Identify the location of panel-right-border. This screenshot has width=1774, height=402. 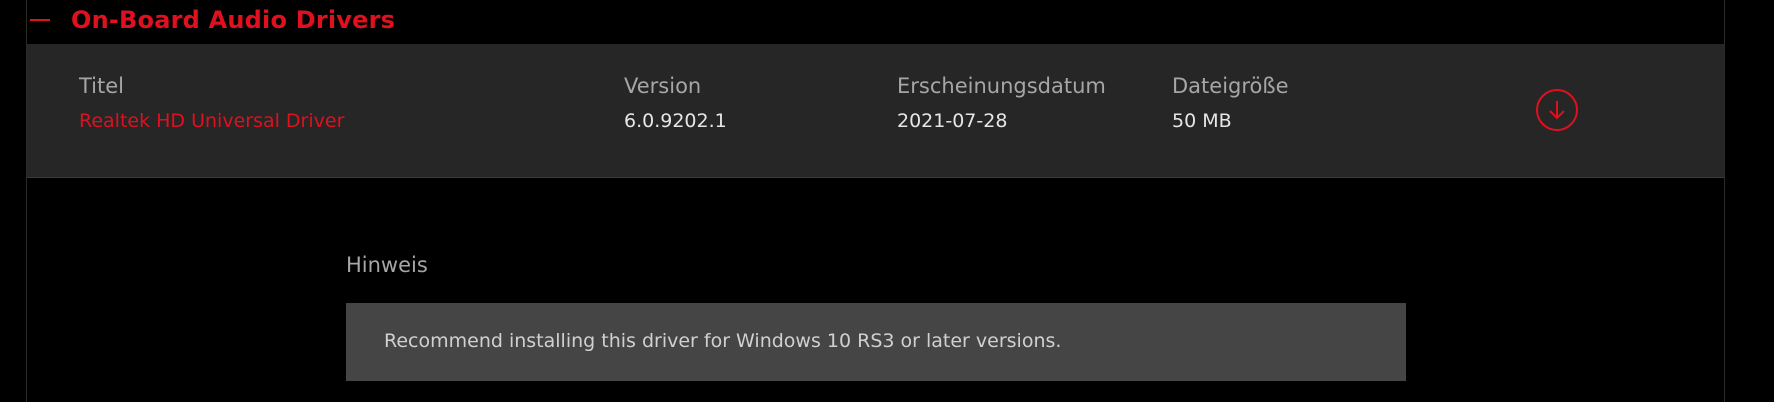
(1724, 201).